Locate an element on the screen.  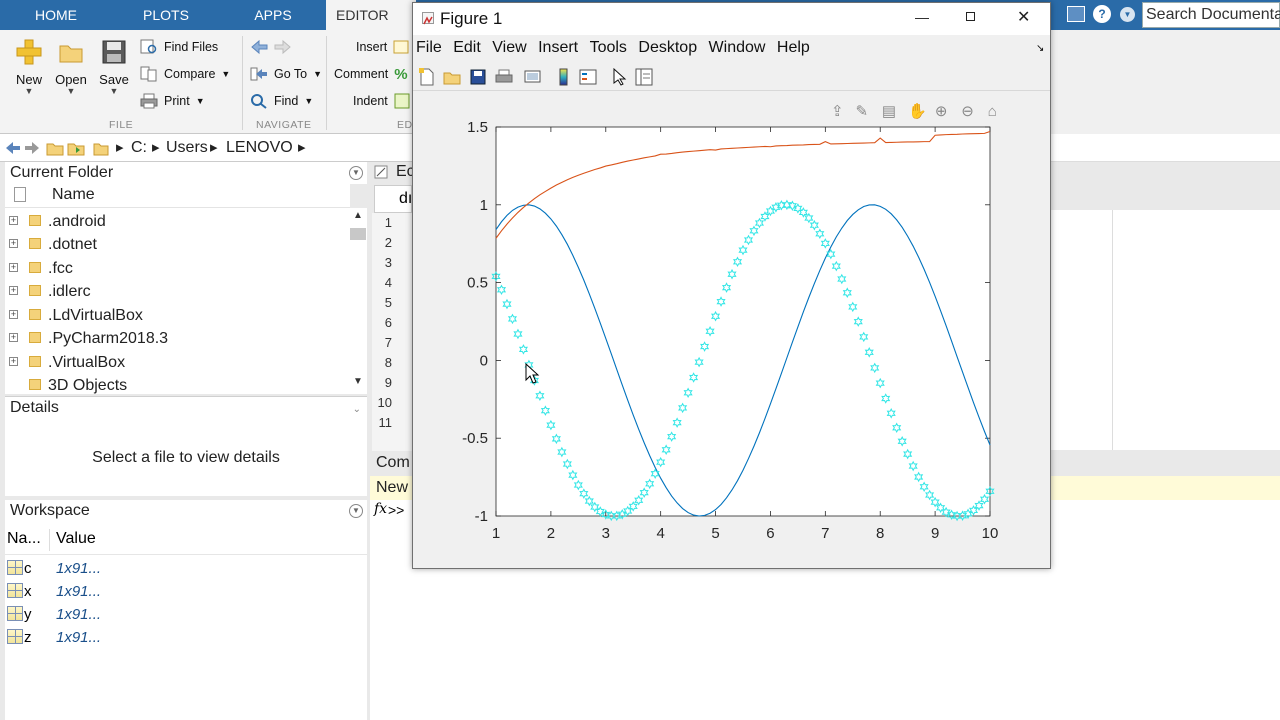
magnifier-icon is located at coordinates (259, 101).